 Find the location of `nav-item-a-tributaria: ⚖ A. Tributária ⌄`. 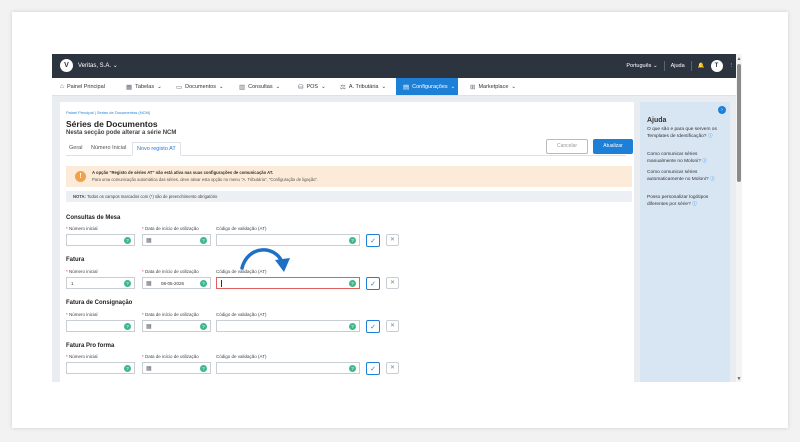

nav-item-a-tributaria: ⚖ A. Tributária ⌄ is located at coordinates (363, 86).